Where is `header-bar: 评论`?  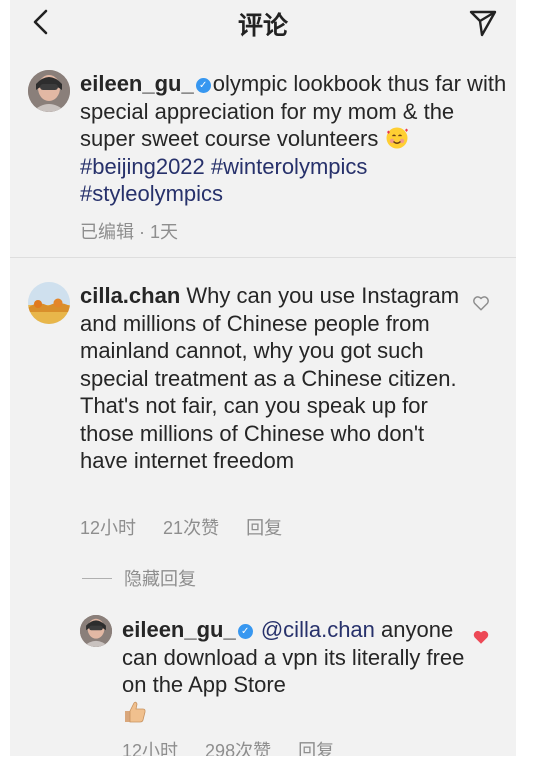 header-bar: 评论 is located at coordinates (263, 22).